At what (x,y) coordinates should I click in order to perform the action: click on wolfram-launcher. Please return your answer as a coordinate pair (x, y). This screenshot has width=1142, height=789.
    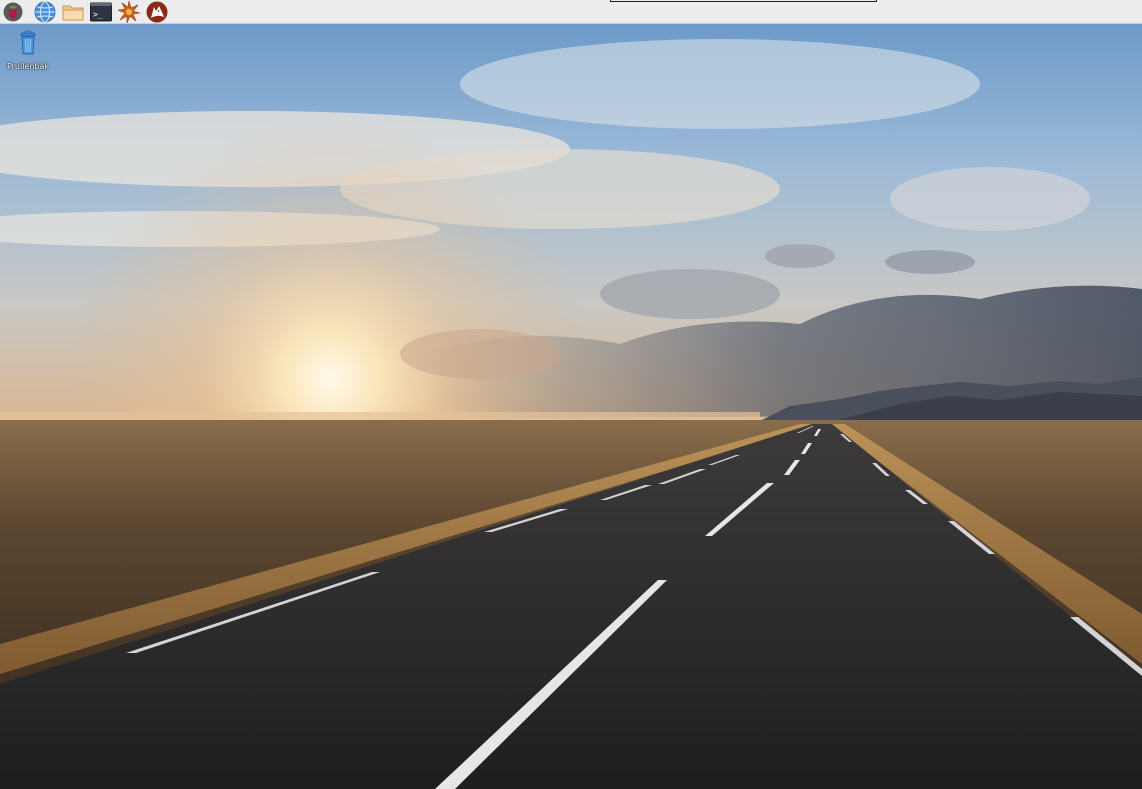
    Looking at the image, I should click on (157, 12).